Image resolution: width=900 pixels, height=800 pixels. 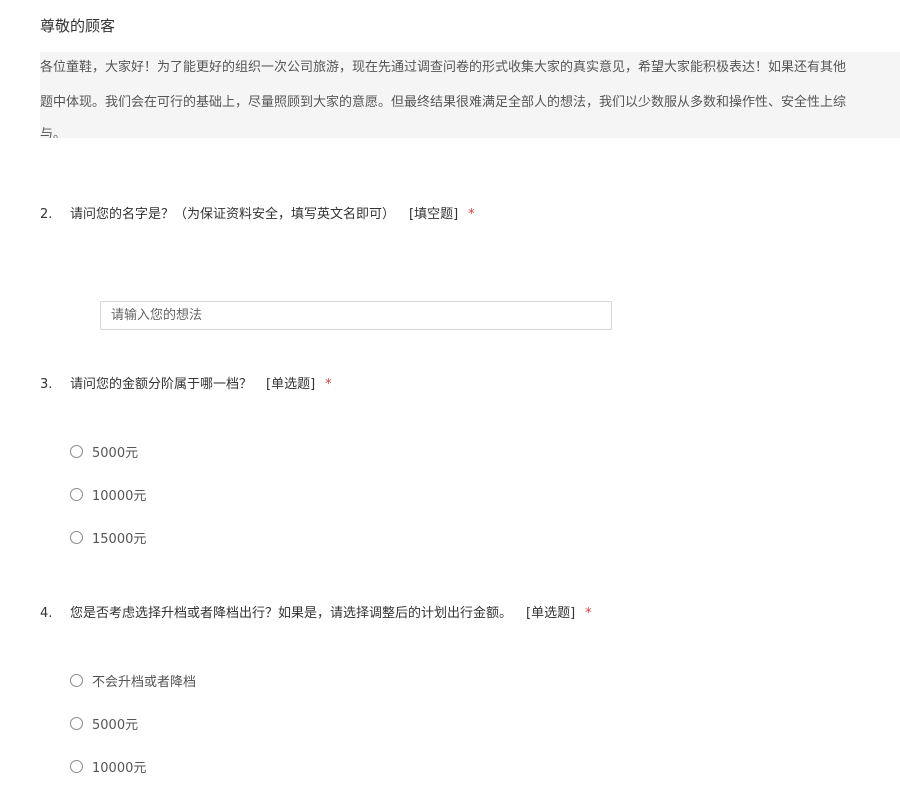 I want to click on question-3-title: 3. 请问您的金额分阶属于哪一档？ [单选题] *, so click(x=186, y=382).